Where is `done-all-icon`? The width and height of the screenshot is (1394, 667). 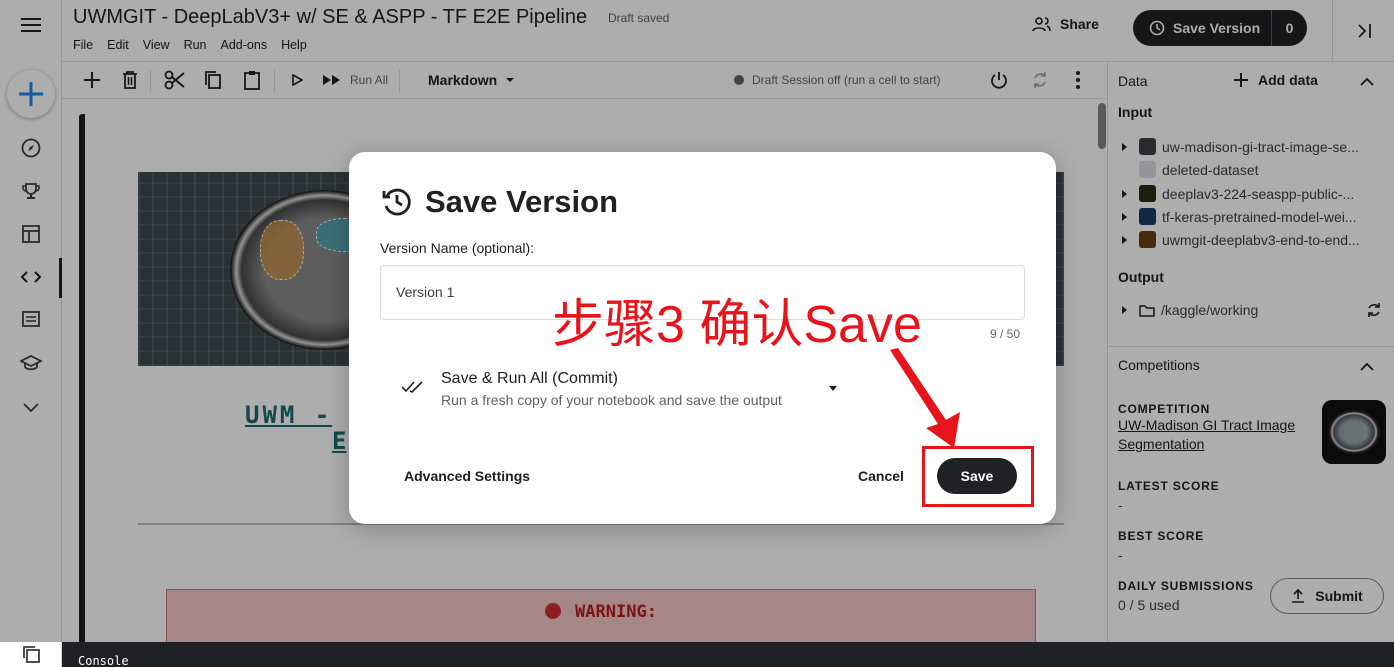 done-all-icon is located at coordinates (412, 387).